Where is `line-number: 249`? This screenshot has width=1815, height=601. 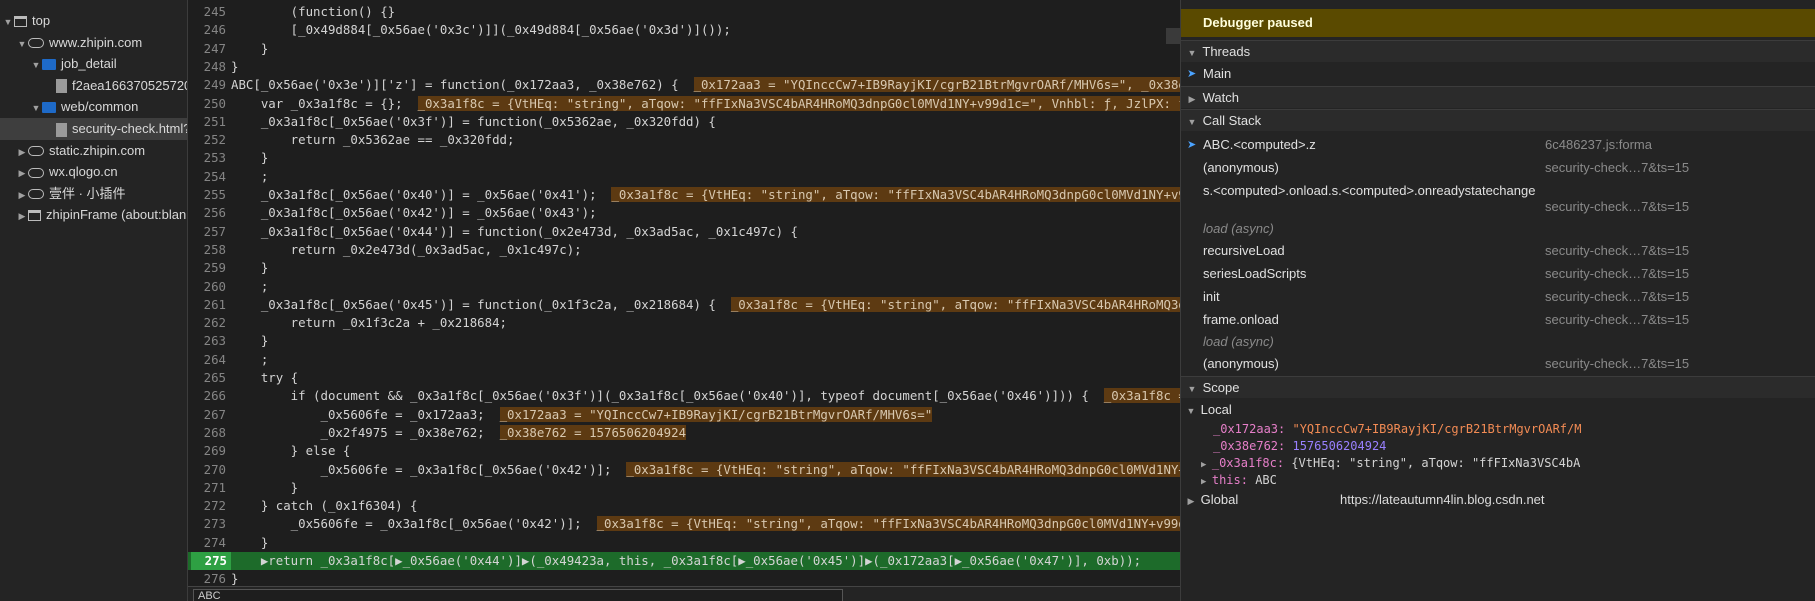
line-number: 249 is located at coordinates (207, 85).